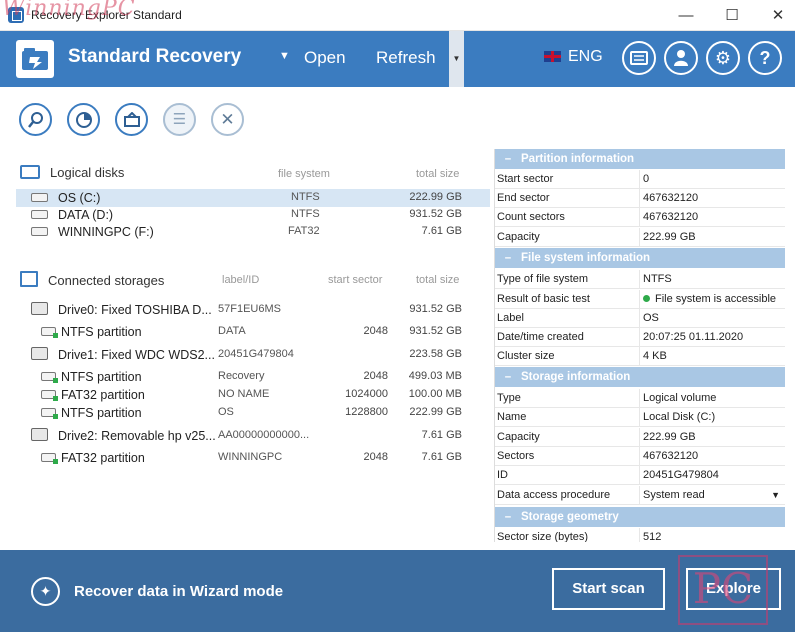 This screenshot has width=795, height=632. Describe the element at coordinates (681, 58) in the screenshot. I see `user-icon` at that location.